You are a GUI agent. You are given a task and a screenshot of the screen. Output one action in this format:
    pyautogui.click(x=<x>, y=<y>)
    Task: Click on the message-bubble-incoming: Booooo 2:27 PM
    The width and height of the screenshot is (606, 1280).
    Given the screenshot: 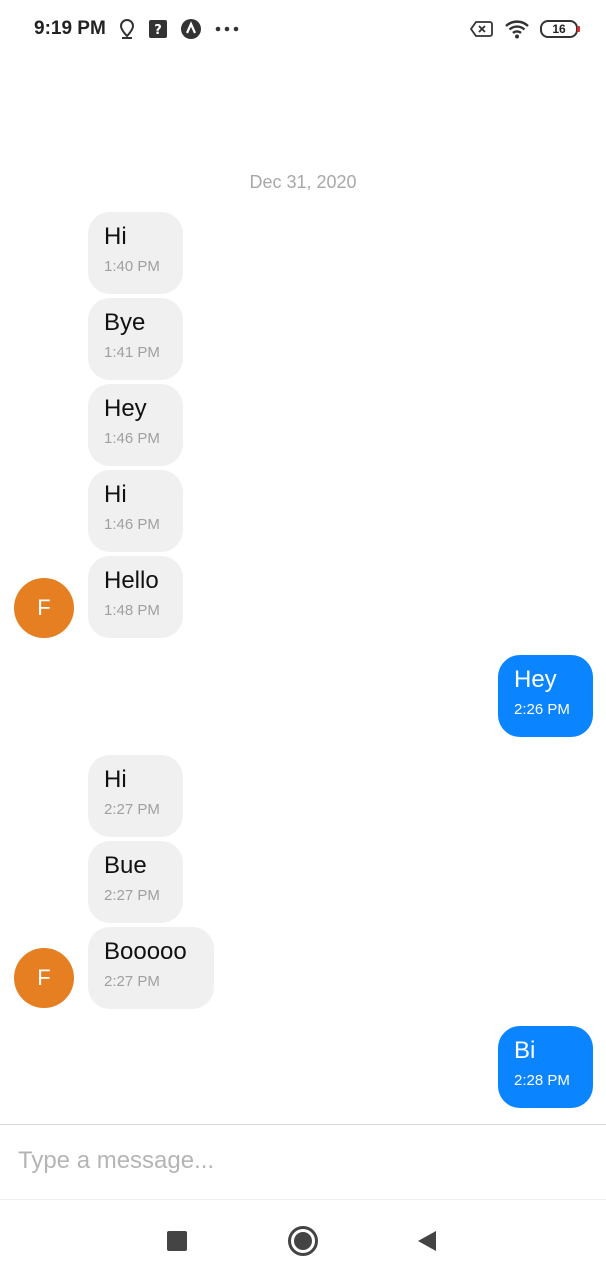 What is the action you would take?
    pyautogui.click(x=151, y=968)
    